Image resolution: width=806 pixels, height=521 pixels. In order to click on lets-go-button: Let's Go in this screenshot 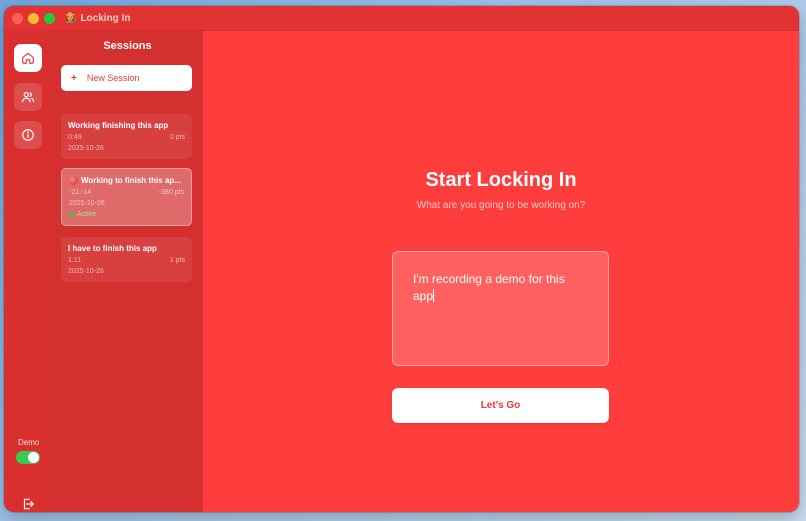, I will do `click(500, 405)`.